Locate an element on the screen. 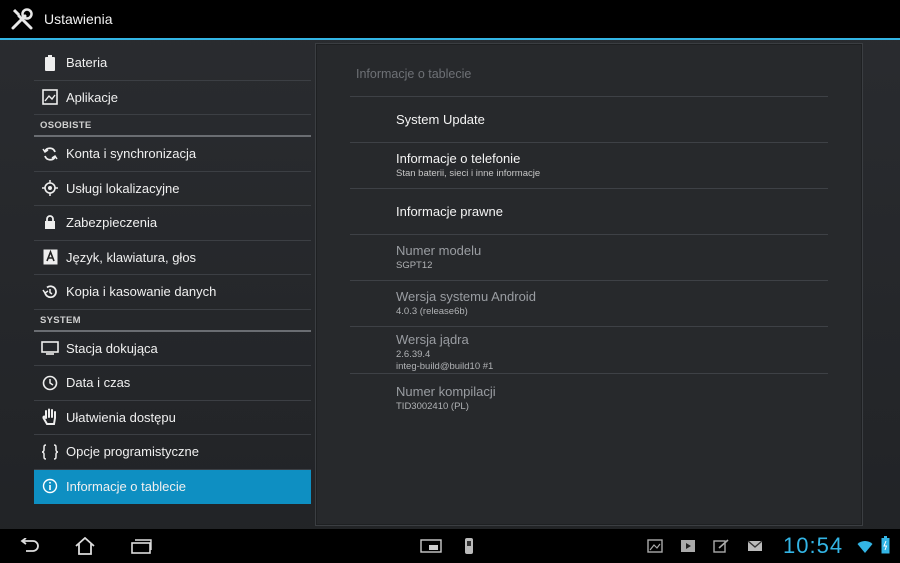  sidebar-item-label: Usługi lokalizacyjne is located at coordinates (123, 188).